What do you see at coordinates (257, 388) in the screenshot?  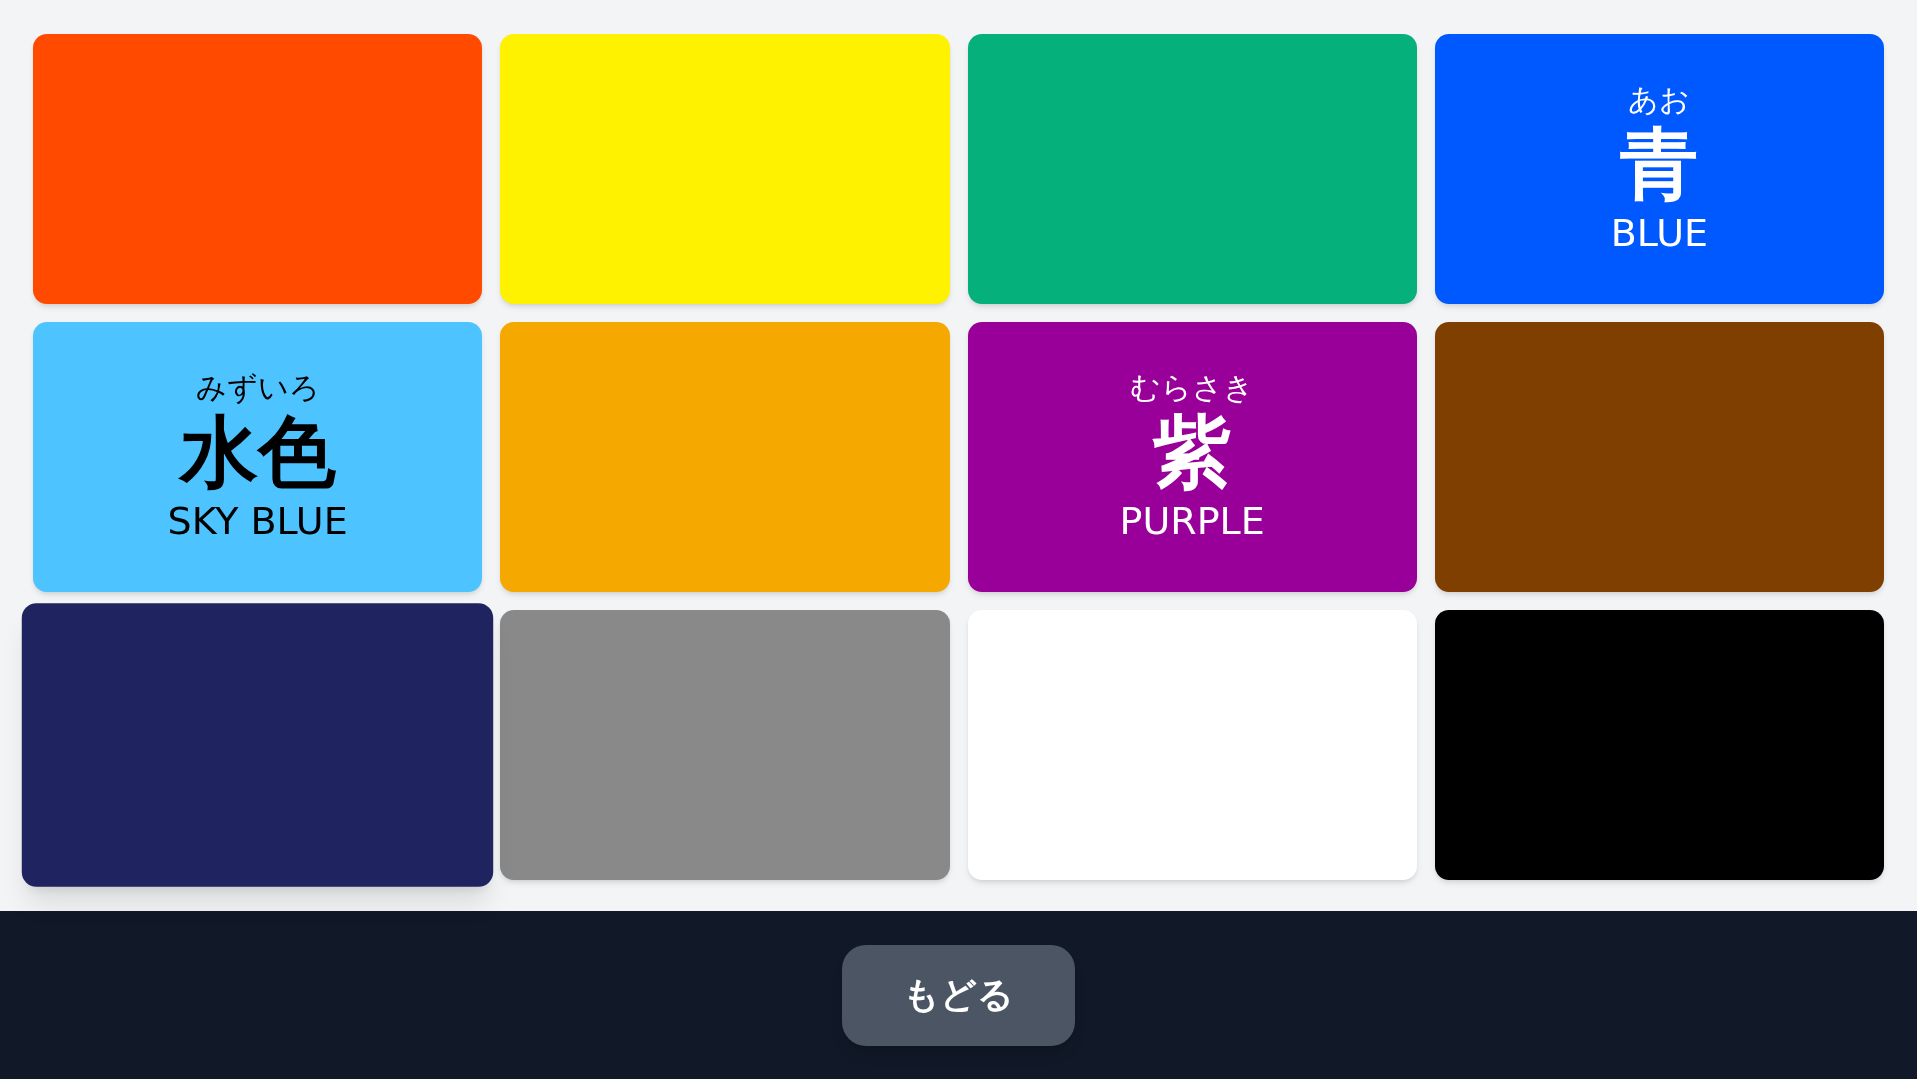 I see `reading-text: みずいろ` at bounding box center [257, 388].